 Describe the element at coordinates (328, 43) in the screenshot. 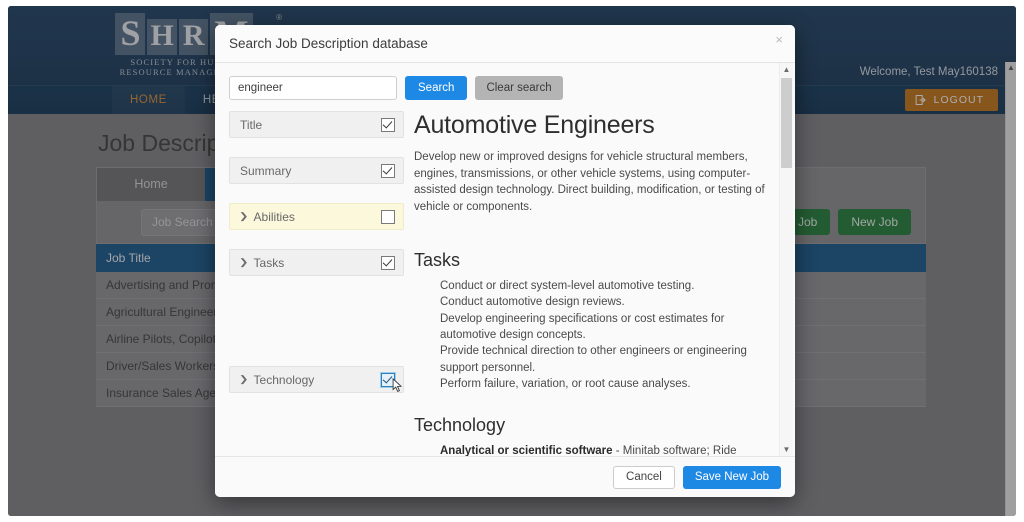

I see `modal-title: Search Job Description database` at that location.